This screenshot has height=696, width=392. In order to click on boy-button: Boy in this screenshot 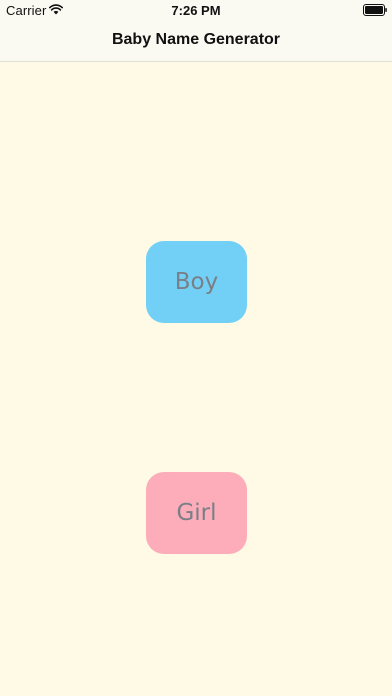, I will do `click(196, 282)`.